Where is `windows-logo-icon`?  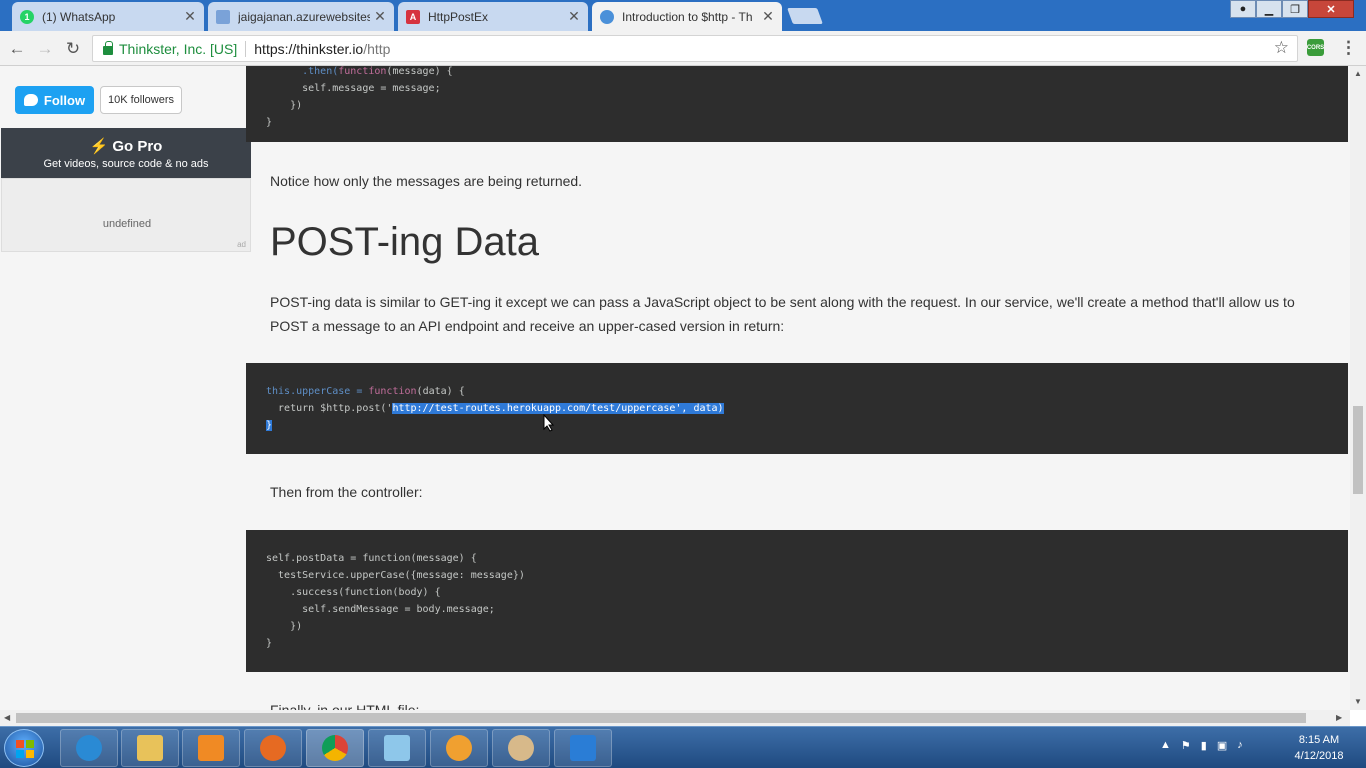
windows-logo-icon is located at coordinates (25, 749).